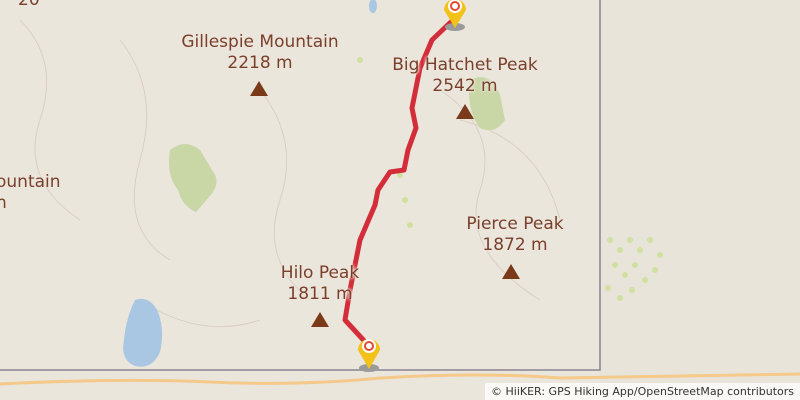 This screenshot has width=800, height=400. What do you see at coordinates (515, 234) in the screenshot?
I see `peak-label-pierce-peak: Pierce Peak 1872 m` at bounding box center [515, 234].